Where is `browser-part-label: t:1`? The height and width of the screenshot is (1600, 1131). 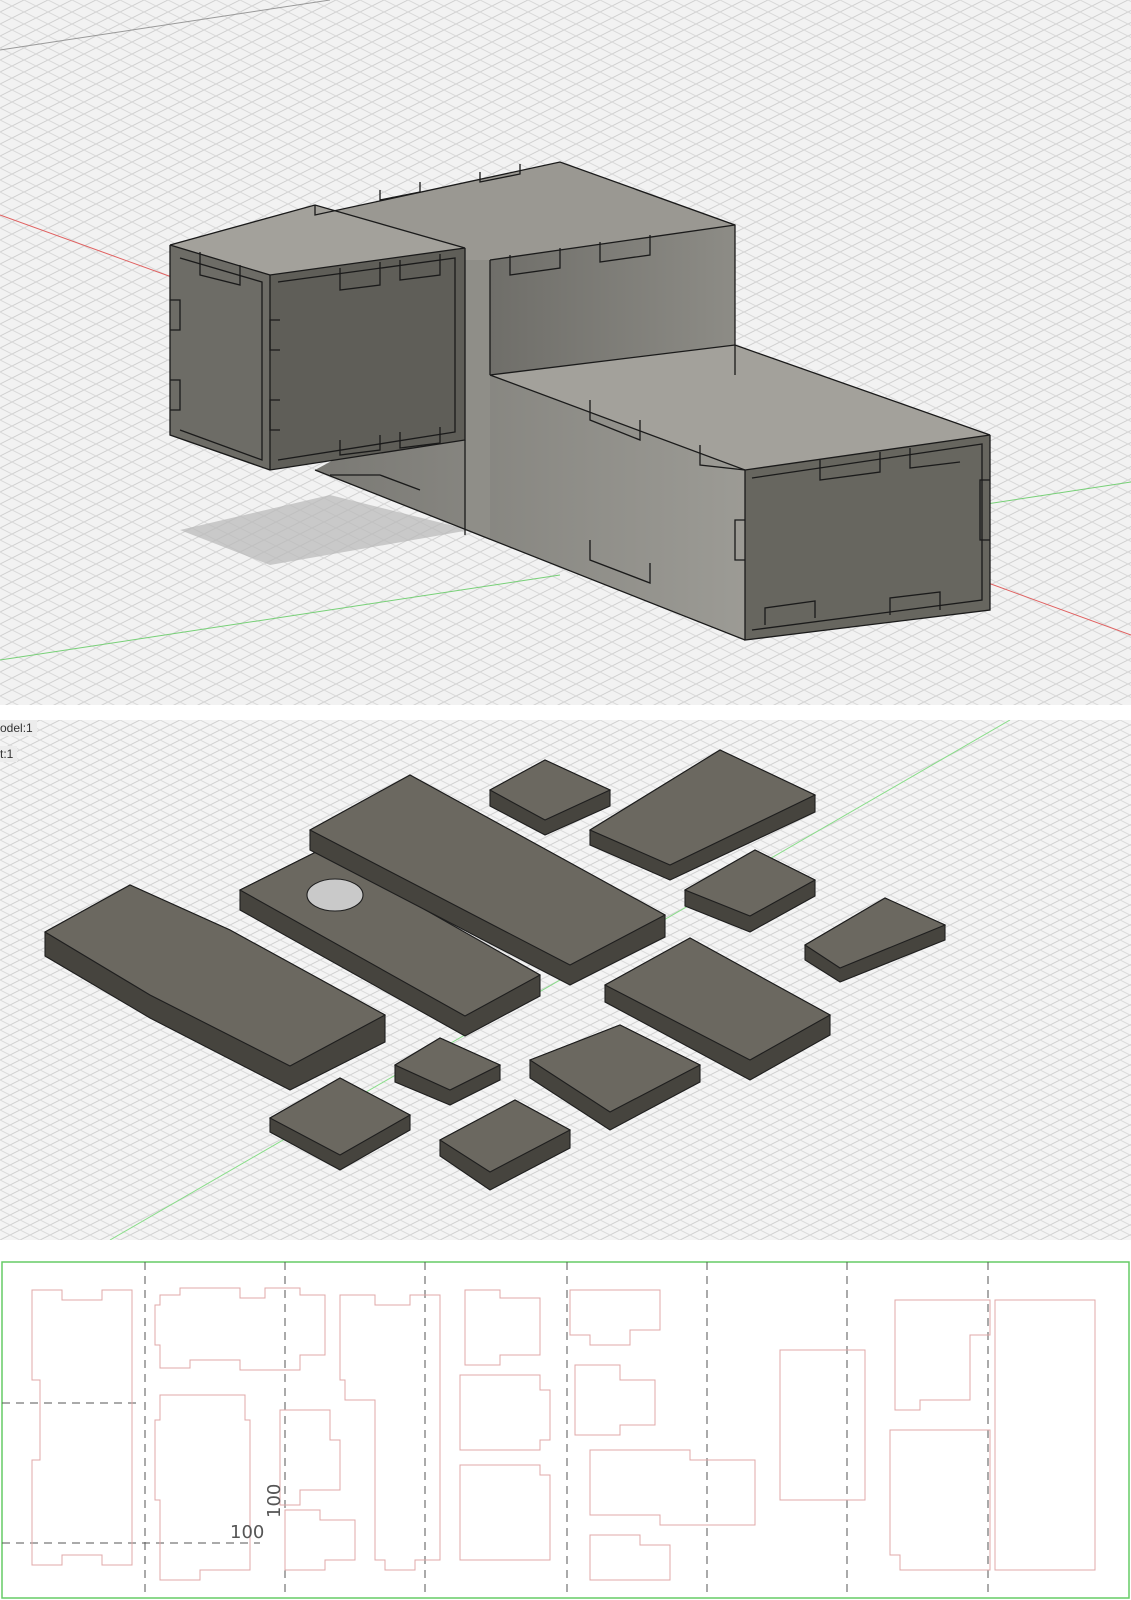 browser-part-label: t:1 is located at coordinates (9, 754).